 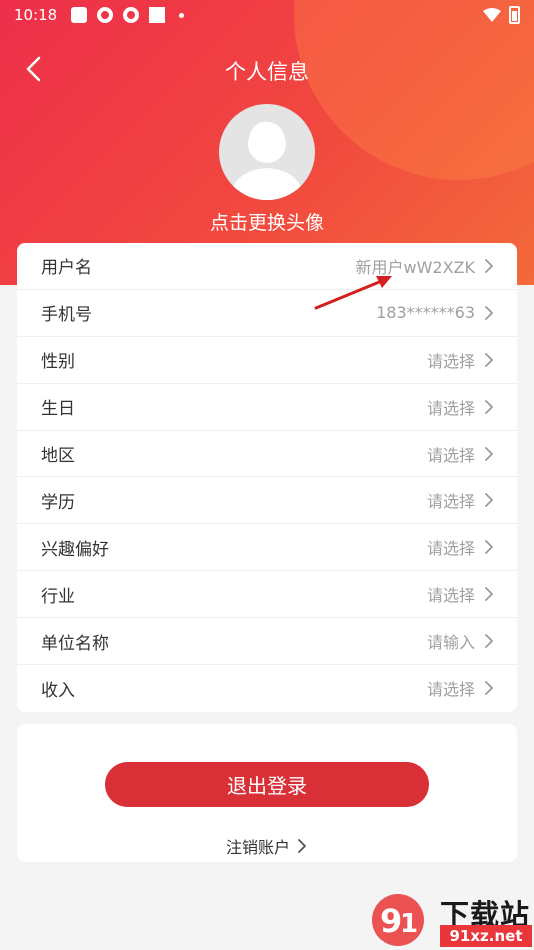 I want to click on svg-text: 9, so click(x=391, y=921).